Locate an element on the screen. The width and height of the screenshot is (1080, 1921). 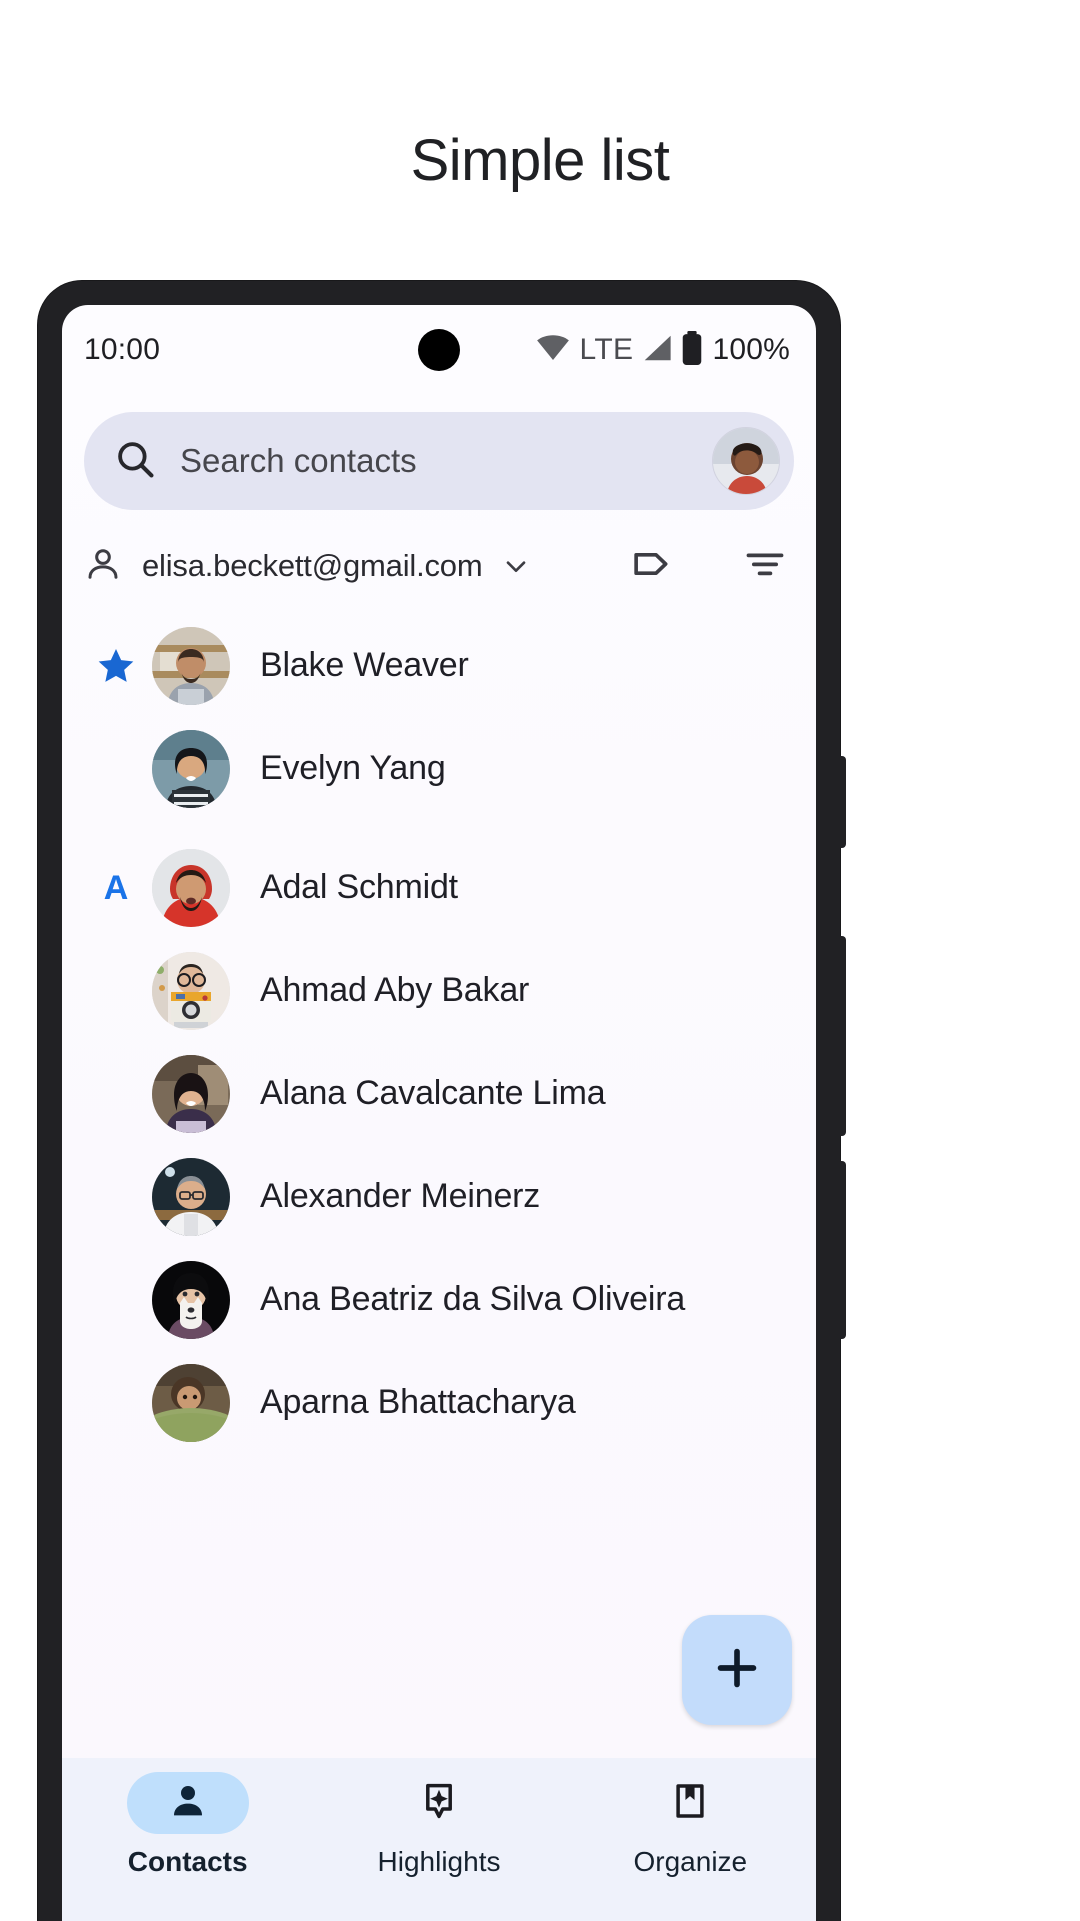
contact-name: Ana Beatriz da Silva Oliveira is located at coordinates (473, 1299).